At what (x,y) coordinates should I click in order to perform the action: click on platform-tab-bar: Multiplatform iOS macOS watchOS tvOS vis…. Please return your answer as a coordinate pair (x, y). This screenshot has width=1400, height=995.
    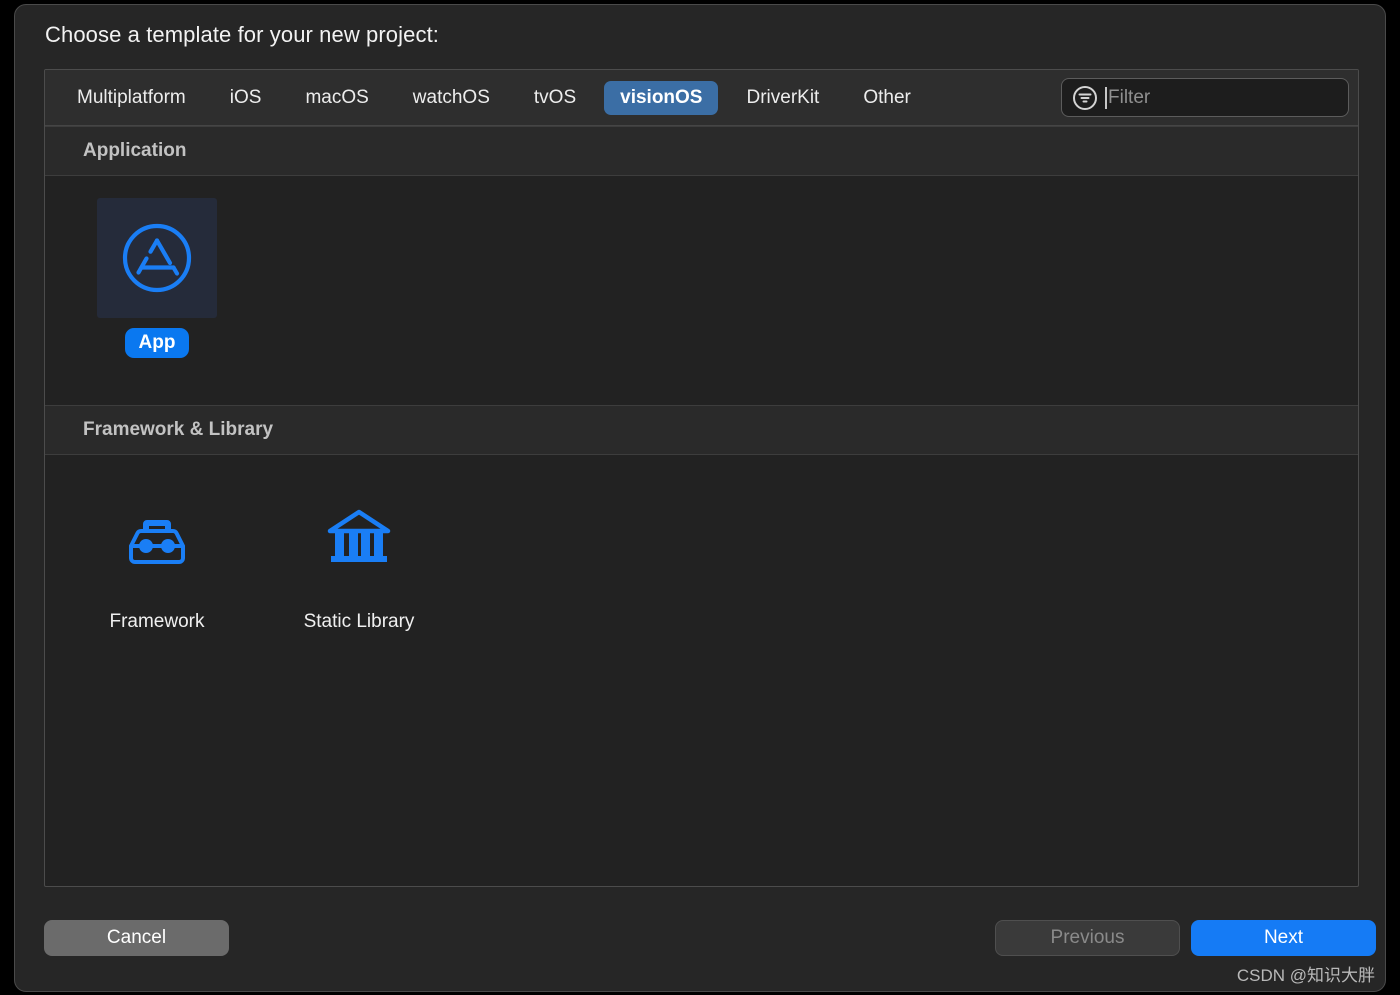
    Looking at the image, I should click on (701, 98).